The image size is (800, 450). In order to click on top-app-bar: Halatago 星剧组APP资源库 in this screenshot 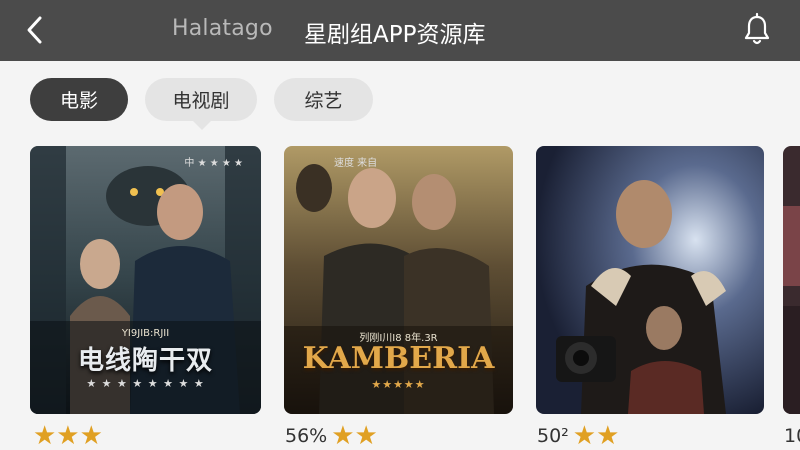, I will do `click(400, 30)`.